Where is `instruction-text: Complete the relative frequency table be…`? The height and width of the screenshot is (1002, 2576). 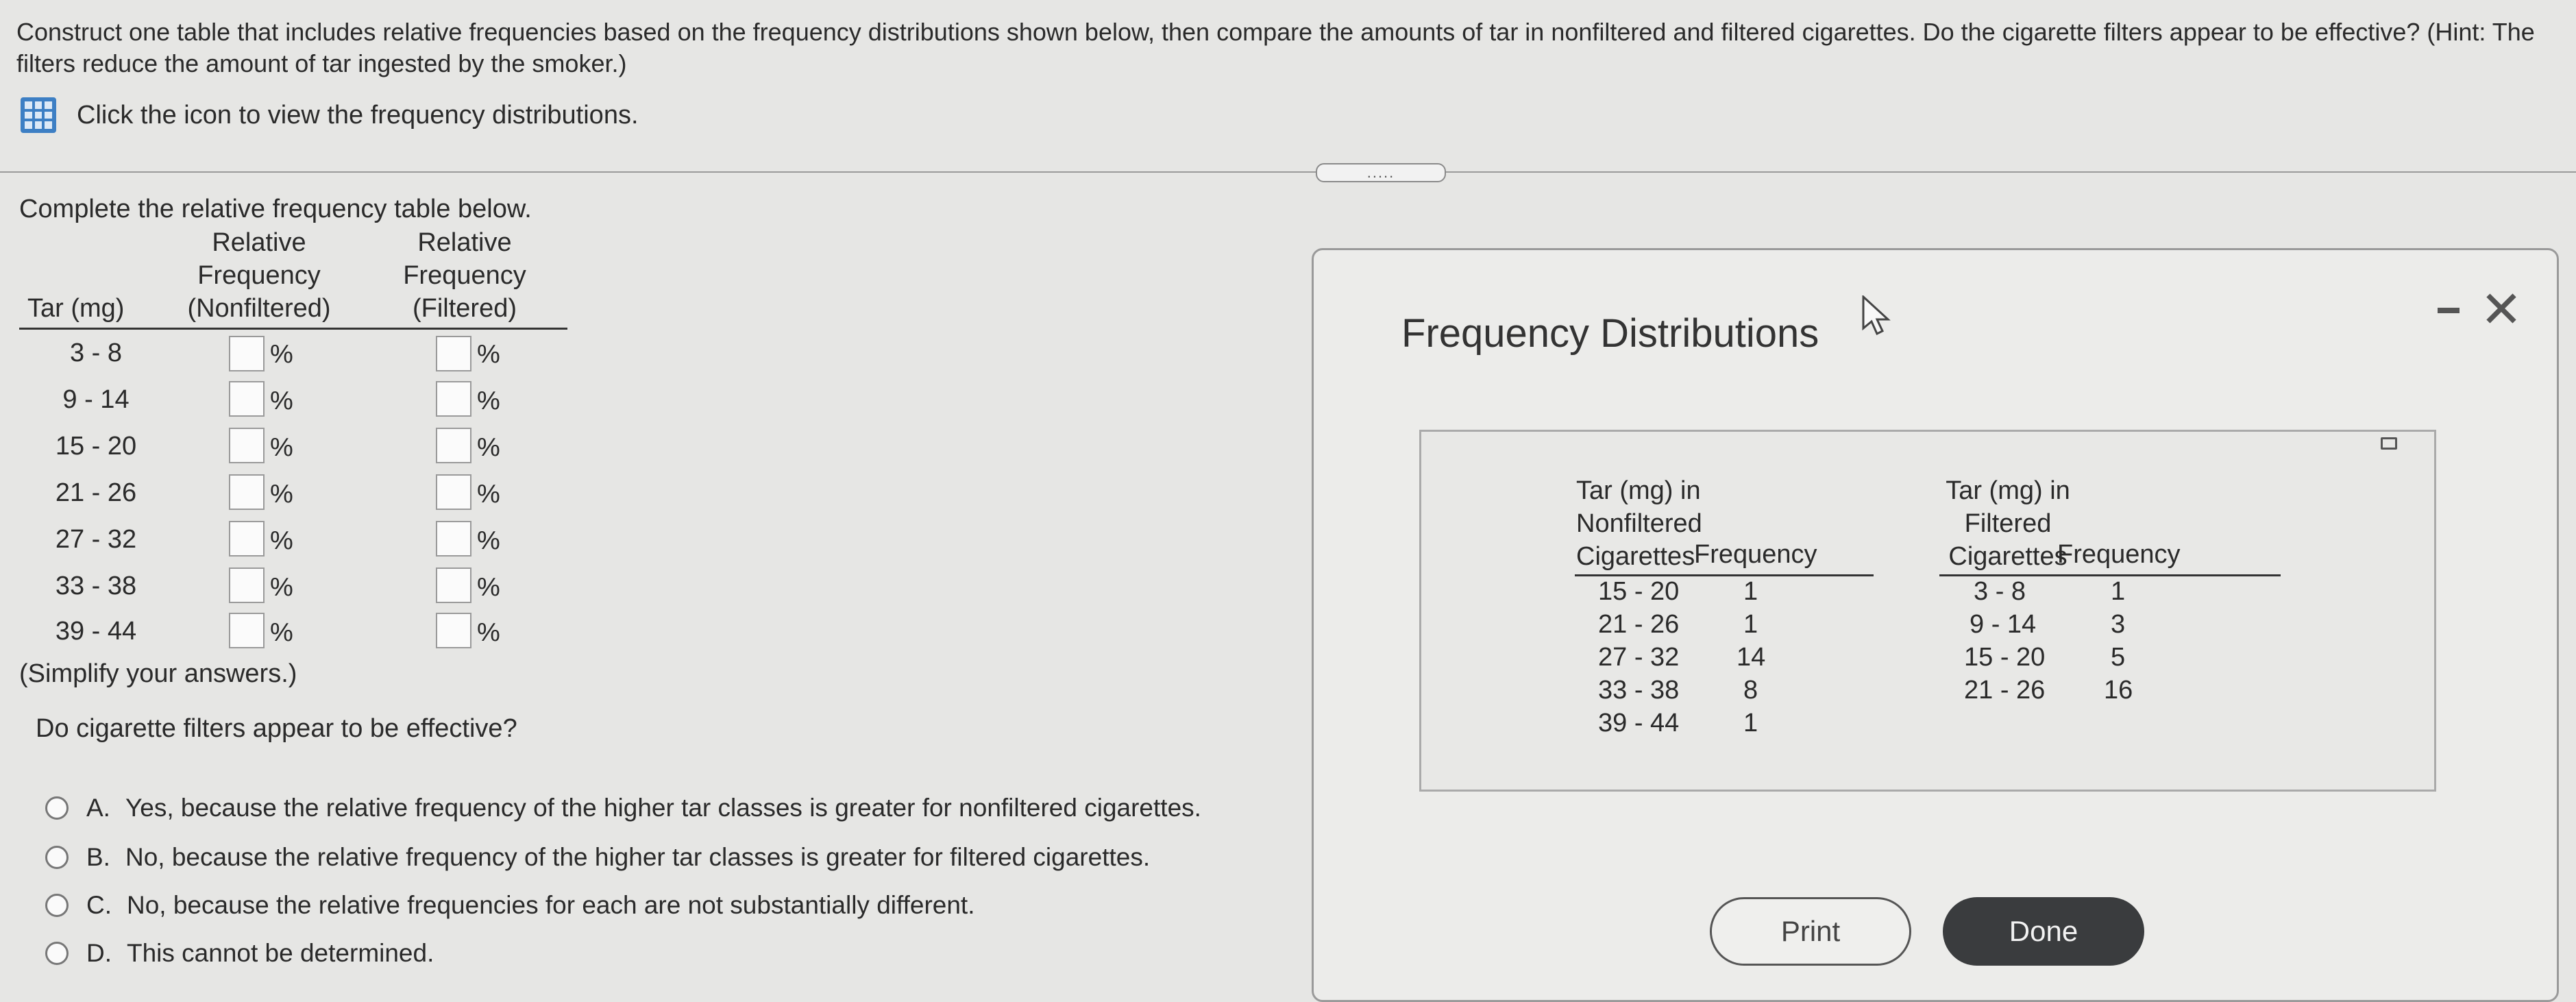
instruction-text: Complete the relative frequency table be… is located at coordinates (276, 209).